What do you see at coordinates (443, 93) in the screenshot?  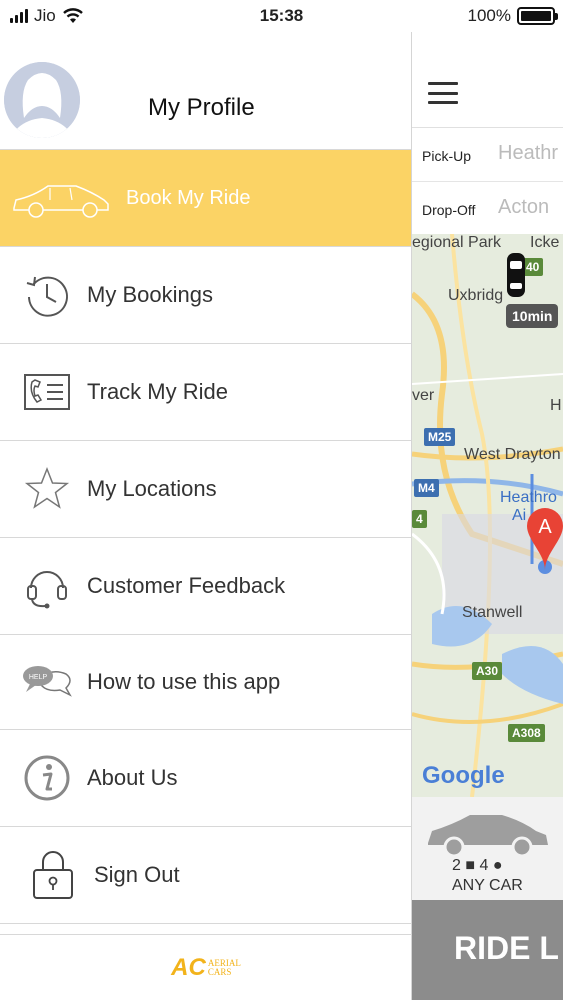 I see `hamburger-menu-icon` at bounding box center [443, 93].